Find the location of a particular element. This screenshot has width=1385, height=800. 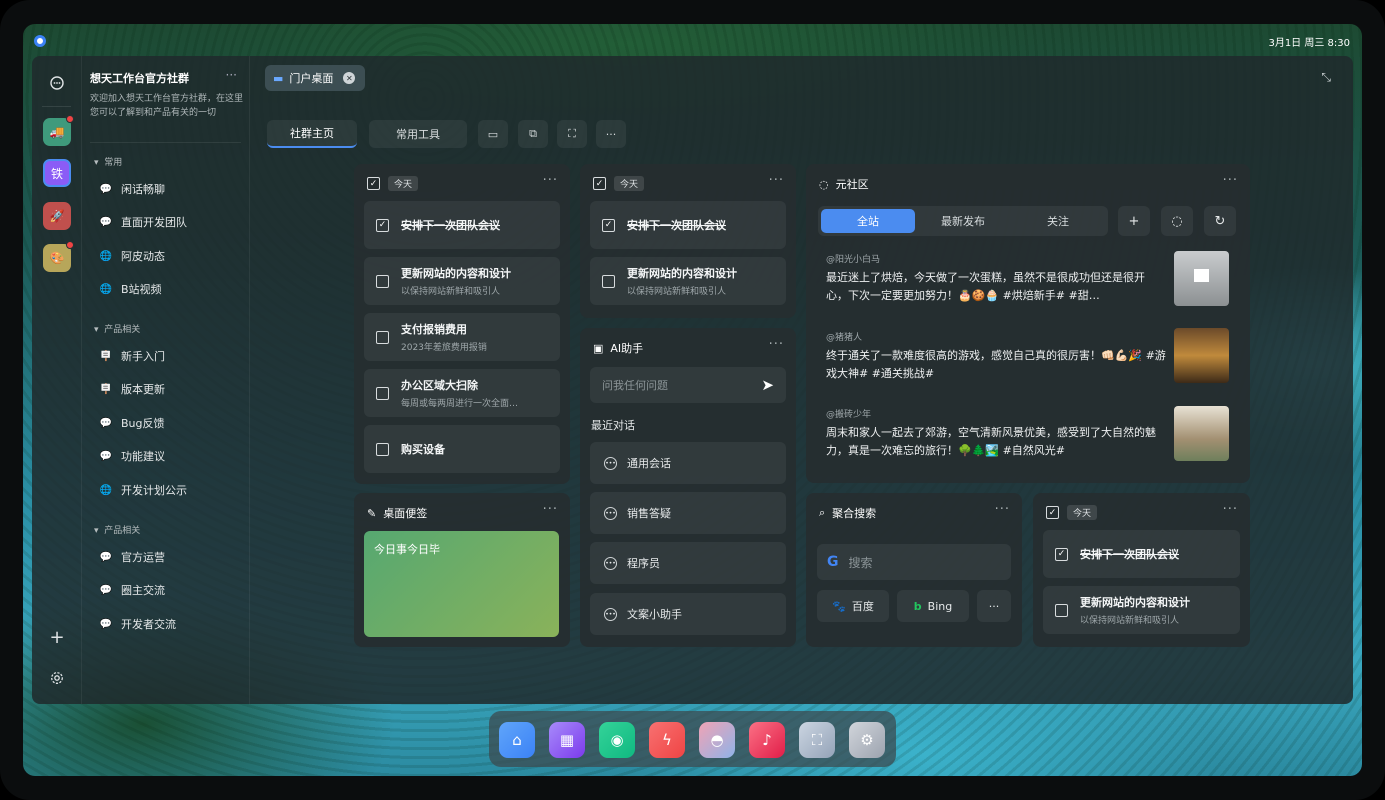

tab-community-home: 社群主页 is located at coordinates (312, 134).